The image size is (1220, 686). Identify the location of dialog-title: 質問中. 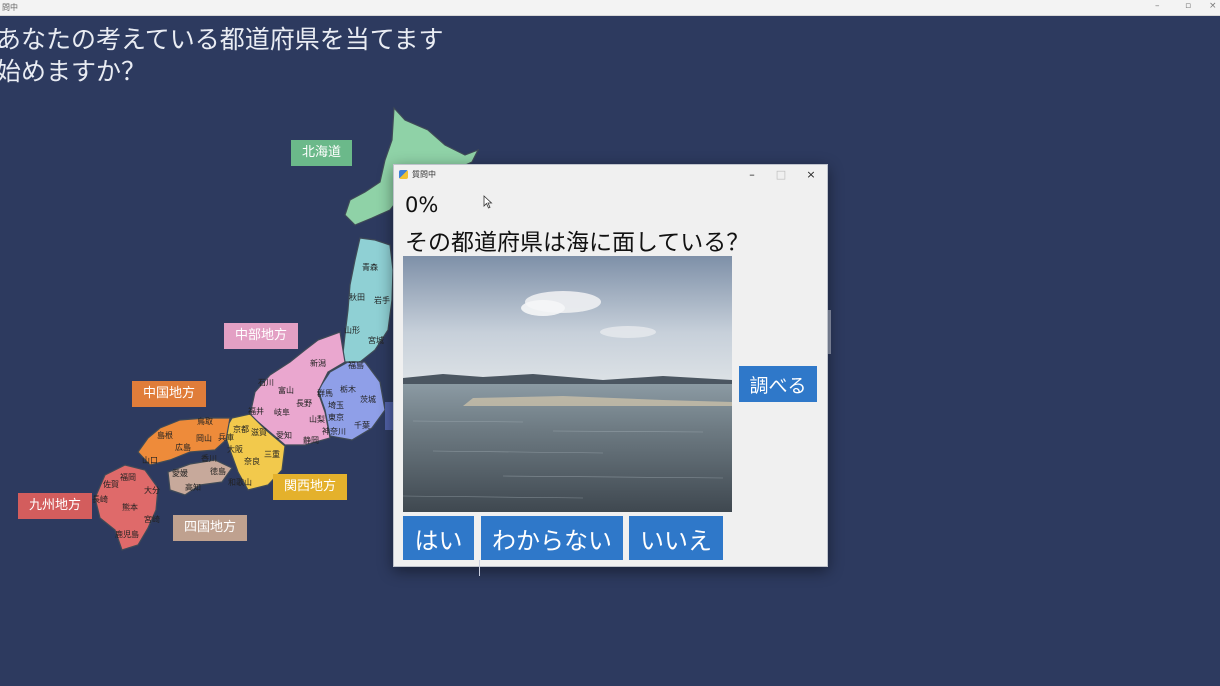
(424, 174).